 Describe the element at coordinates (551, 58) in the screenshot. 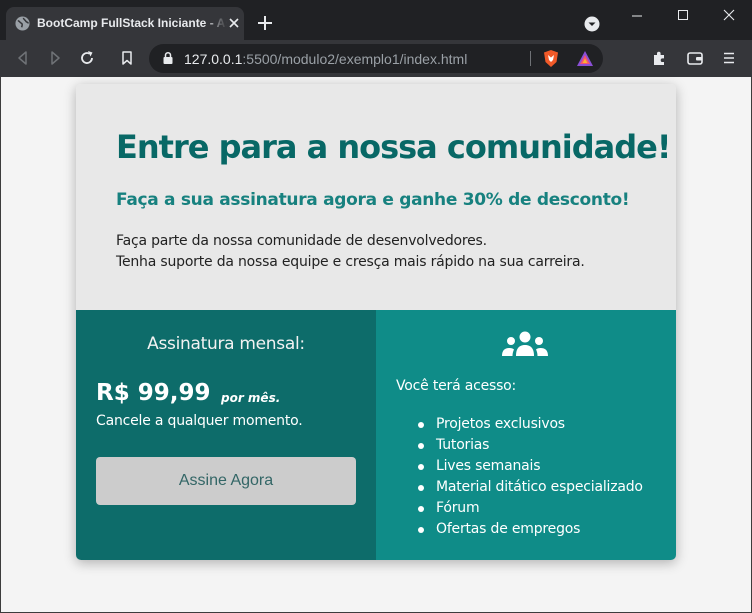

I see `brave-shields-icon` at that location.